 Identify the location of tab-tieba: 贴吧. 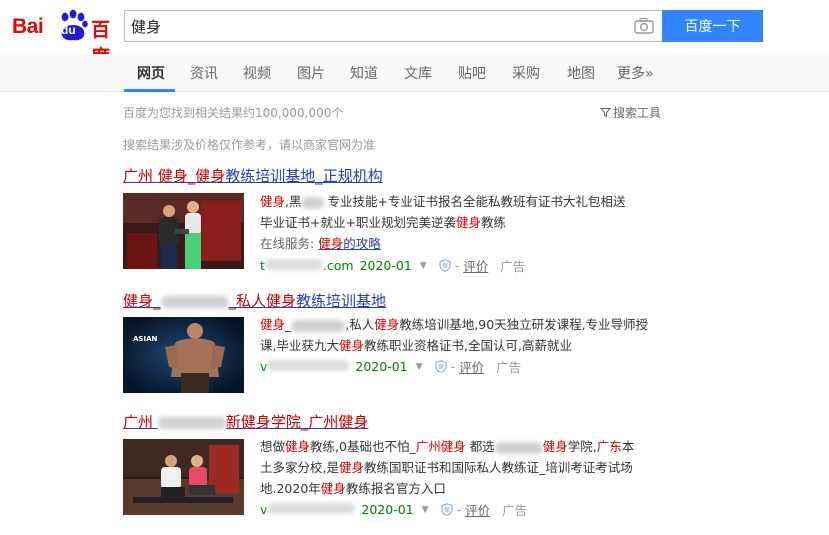
(472, 73).